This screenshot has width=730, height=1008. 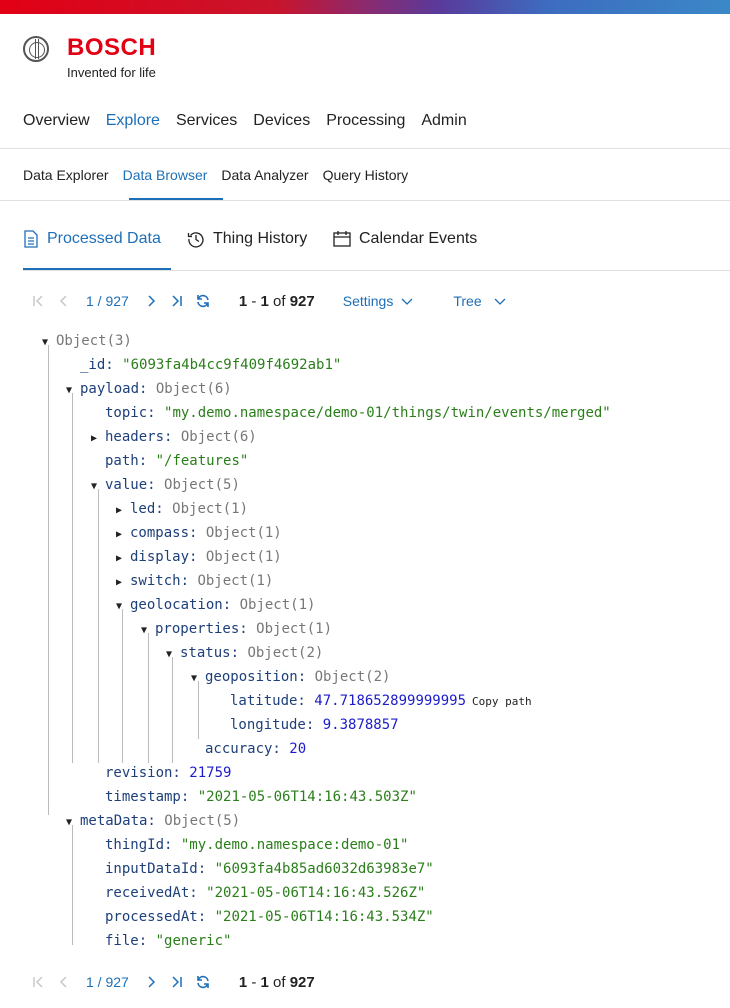 What do you see at coordinates (199, 533) in the screenshot?
I see `tree-node-compass: ▶ compass: Object(1)` at bounding box center [199, 533].